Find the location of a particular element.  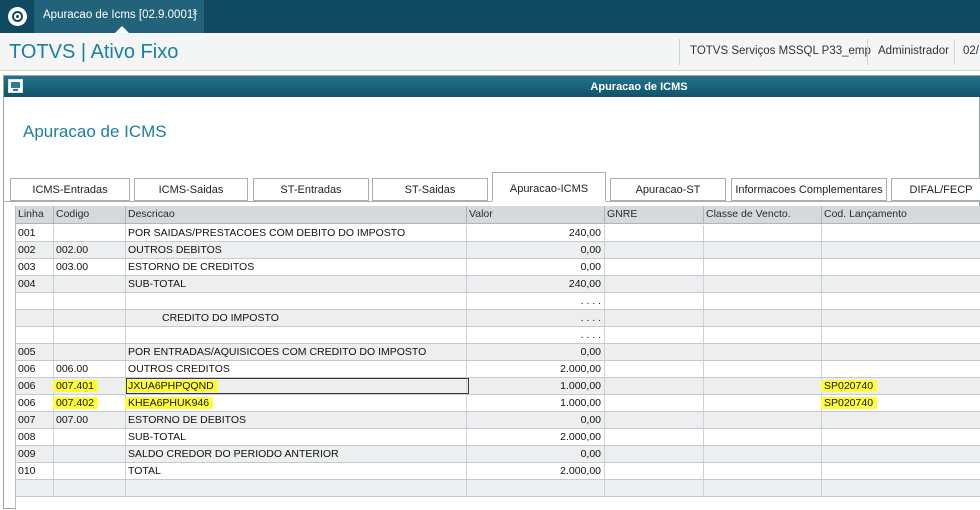

environment-label: TOTVS Serviços MSSQL P33_emp is located at coordinates (780, 51).